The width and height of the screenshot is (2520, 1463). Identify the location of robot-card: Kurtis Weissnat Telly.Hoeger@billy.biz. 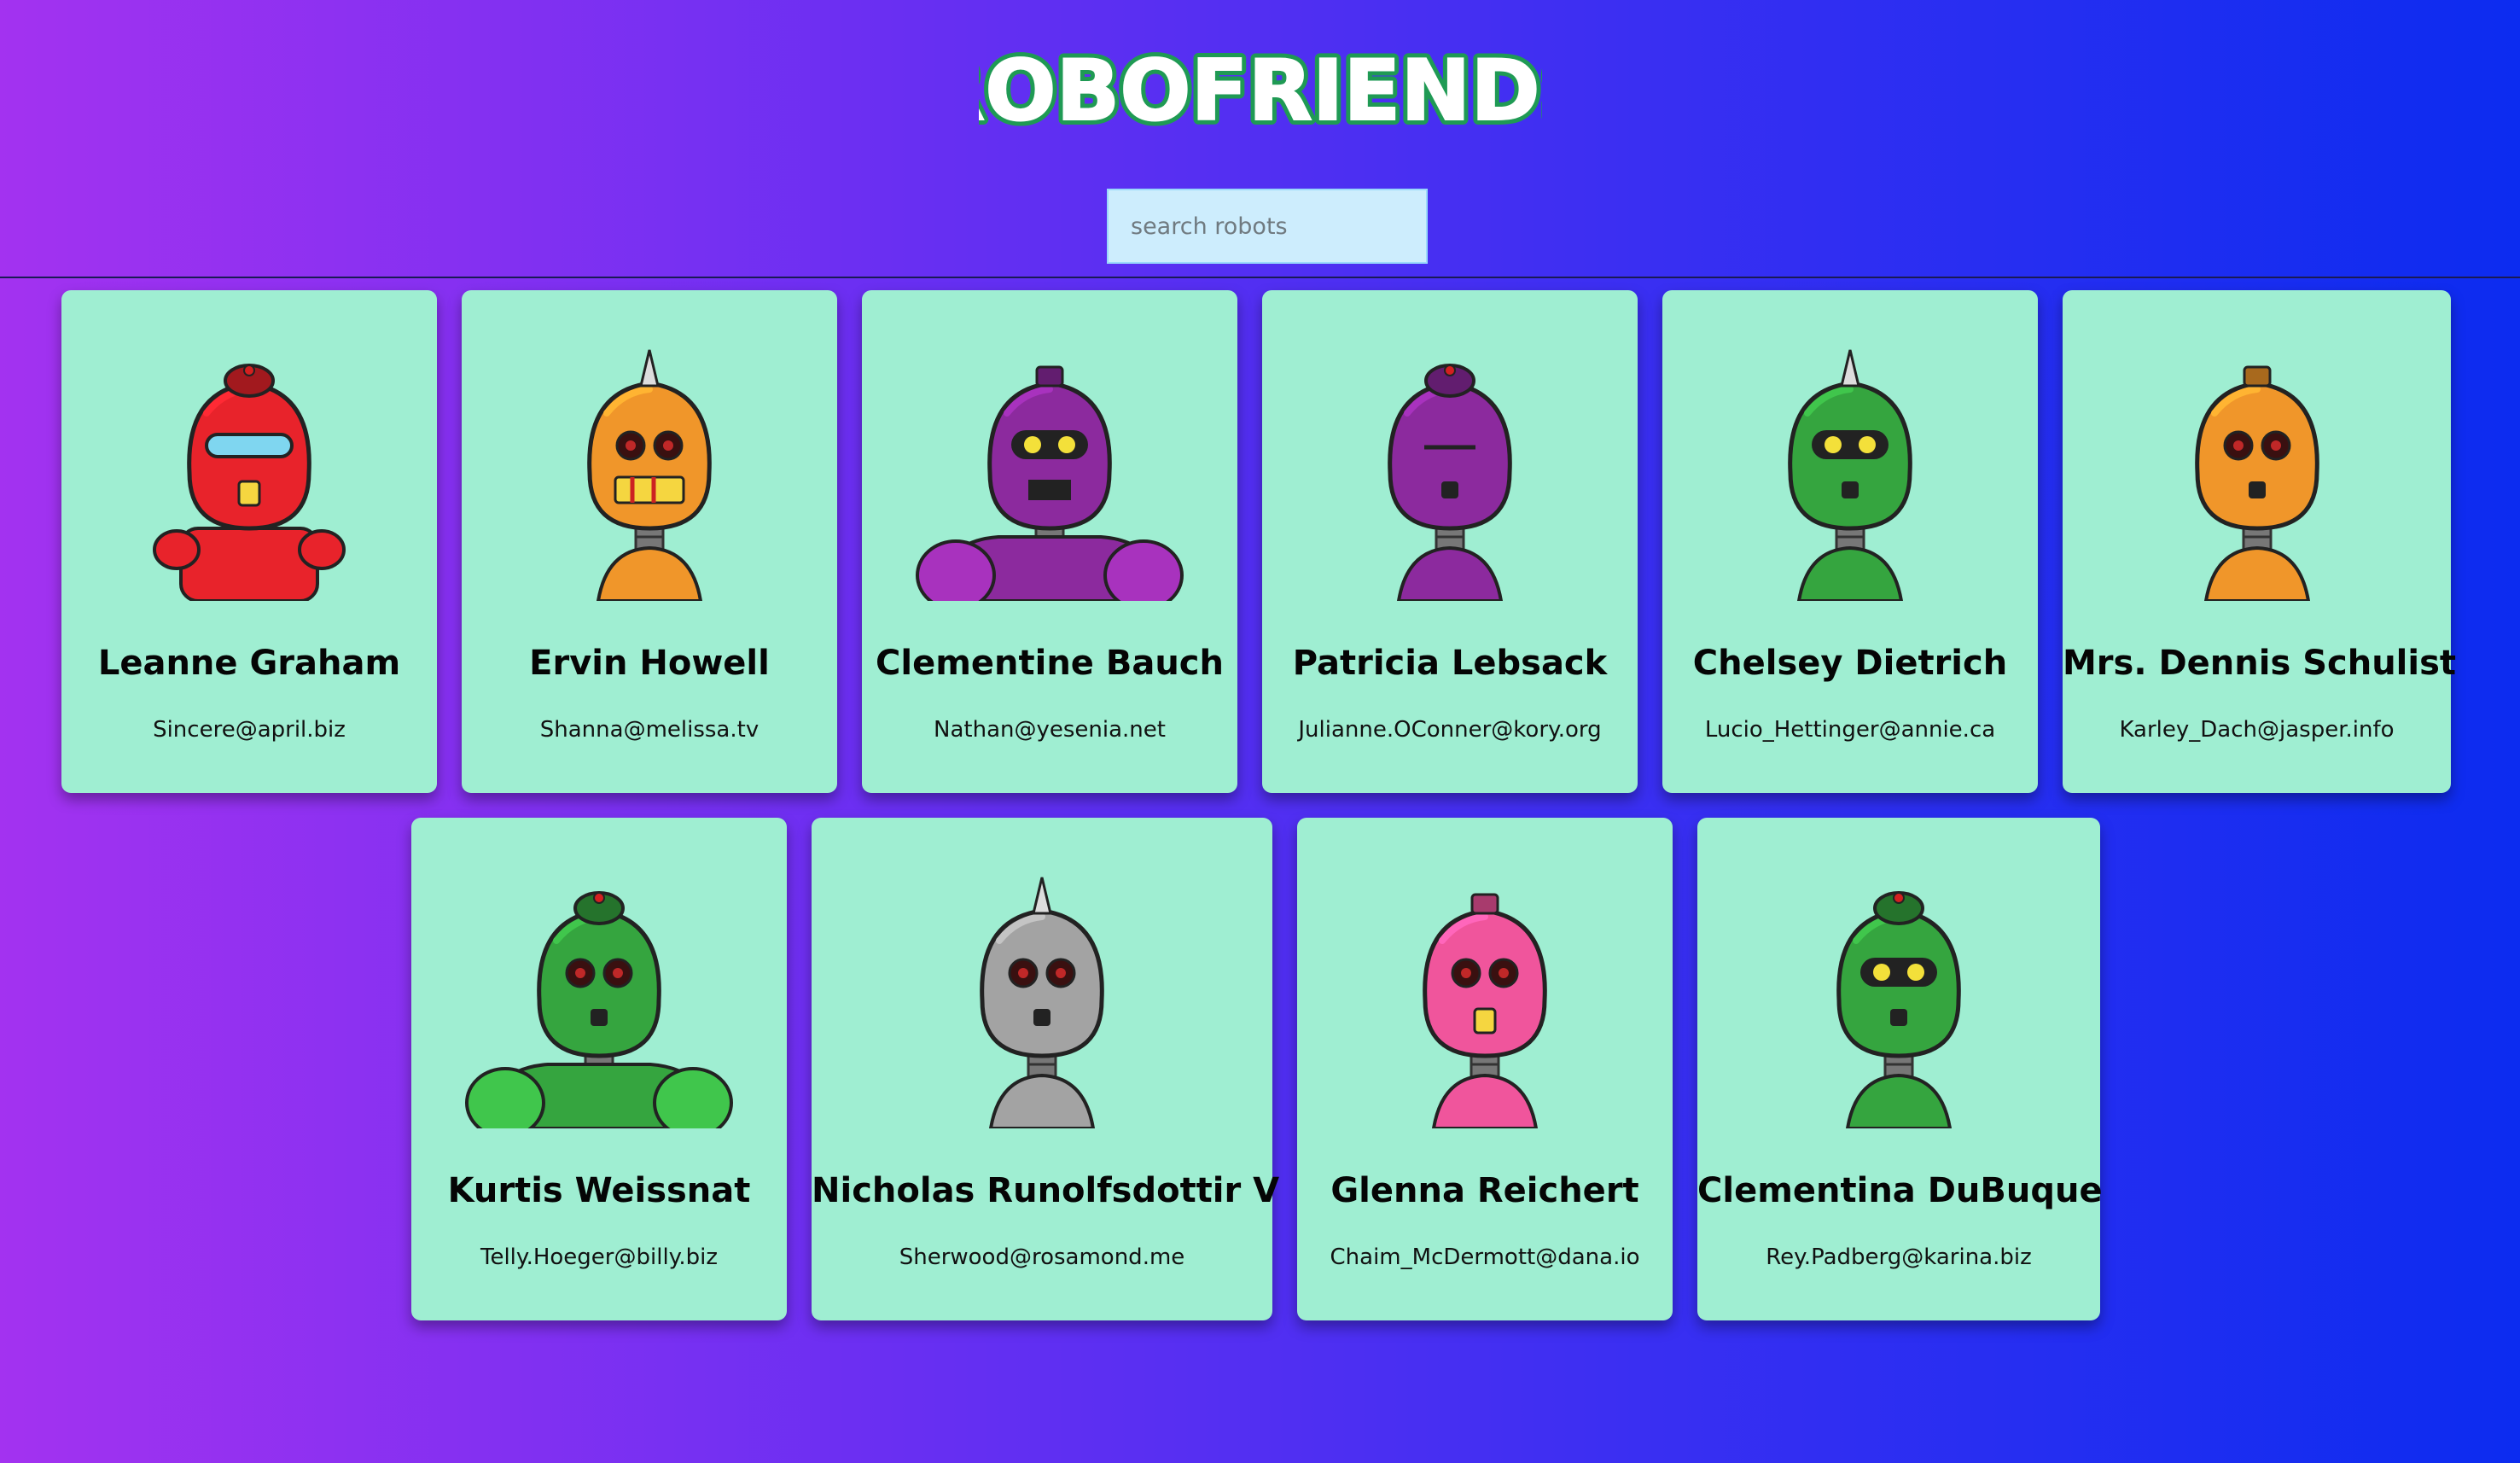
(599, 1069).